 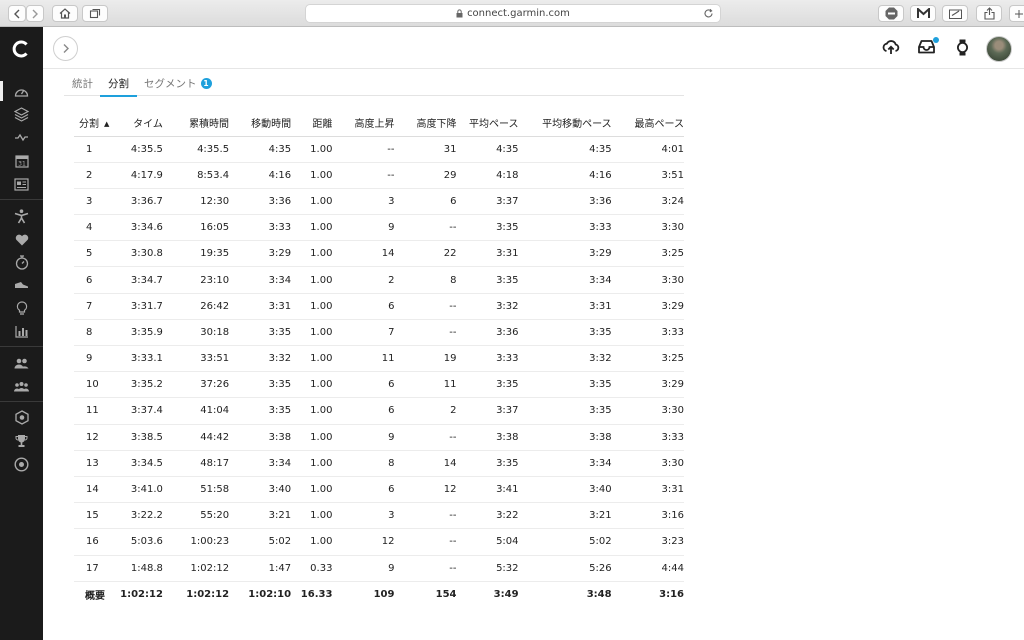 What do you see at coordinates (196, 437) in the screenshot?
I see `table-cell: 44:42` at bounding box center [196, 437].